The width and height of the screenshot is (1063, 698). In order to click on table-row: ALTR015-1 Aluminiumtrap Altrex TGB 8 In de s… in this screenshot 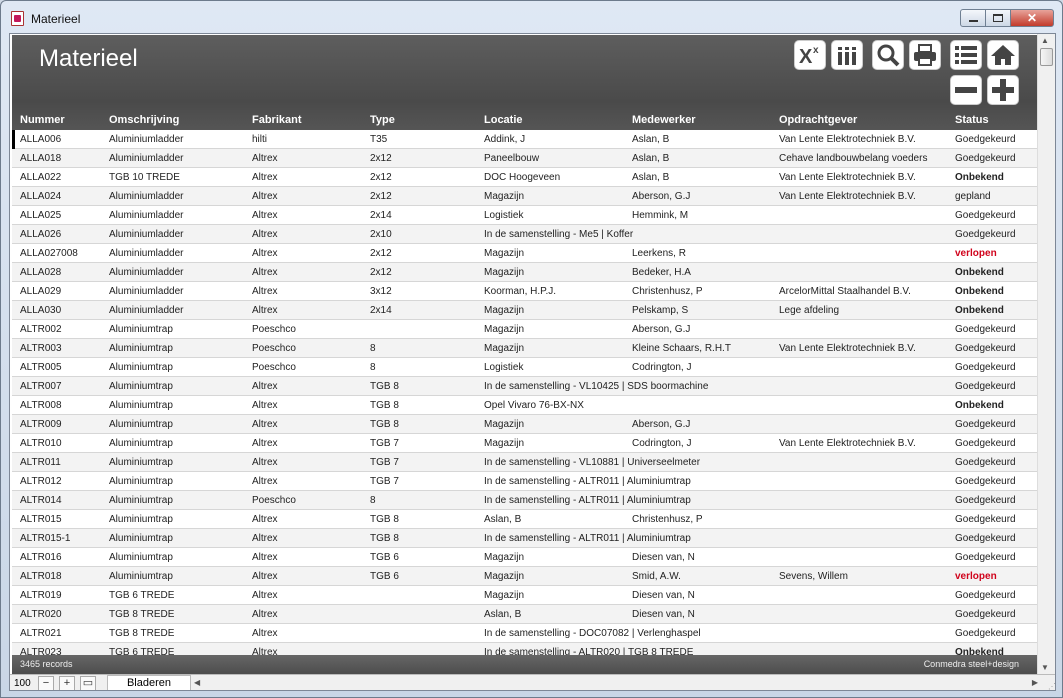, I will do `click(524, 538)`.